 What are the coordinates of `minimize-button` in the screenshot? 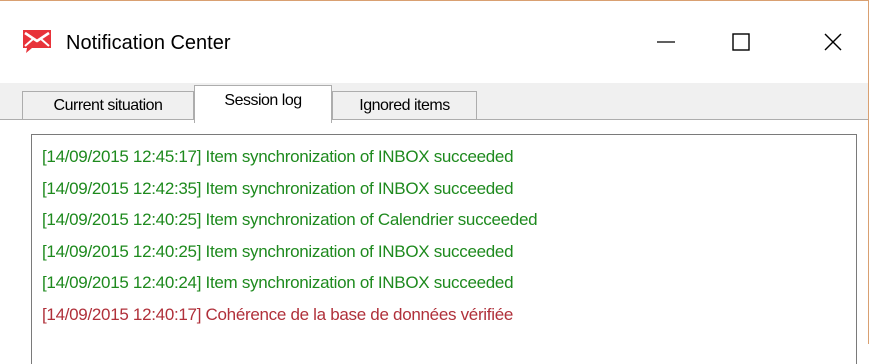 It's located at (666, 42).